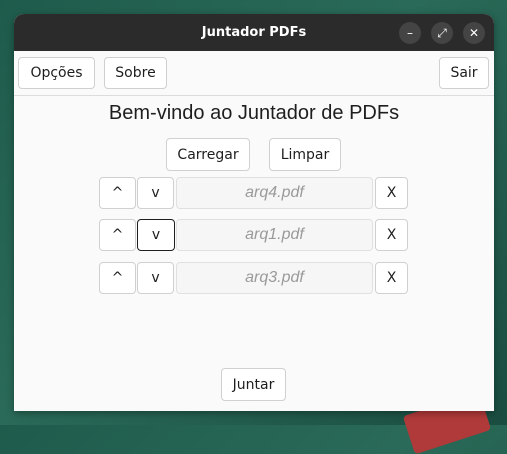 The image size is (507, 454). What do you see at coordinates (274, 235) in the screenshot?
I see `file-name-field: arq1.pdf` at bounding box center [274, 235].